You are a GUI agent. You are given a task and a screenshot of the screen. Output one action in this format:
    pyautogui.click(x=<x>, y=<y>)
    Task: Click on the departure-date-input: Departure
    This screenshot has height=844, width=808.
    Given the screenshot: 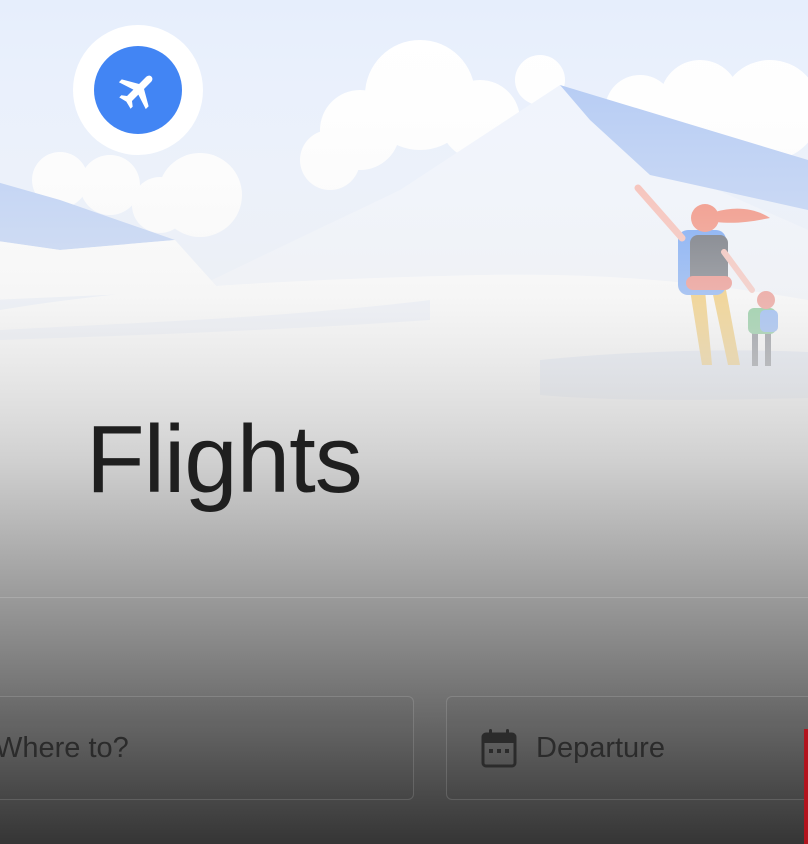 What is the action you would take?
    pyautogui.click(x=627, y=748)
    